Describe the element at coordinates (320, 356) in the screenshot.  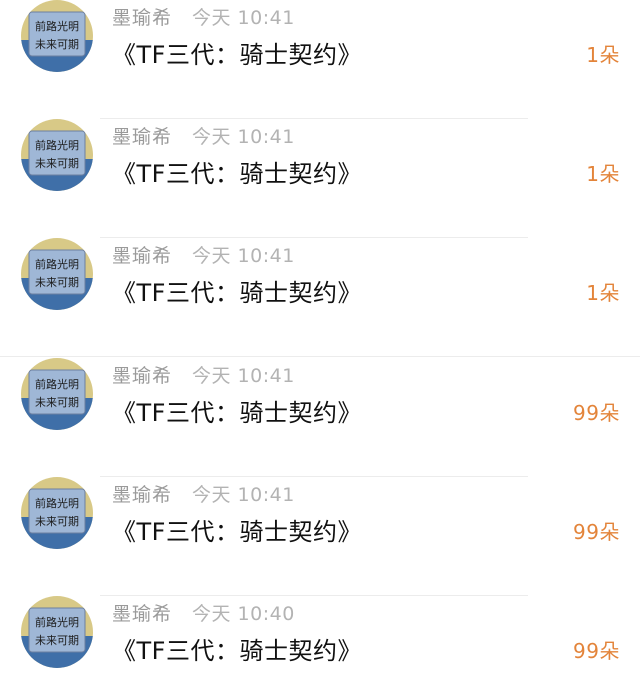
I see `divider` at that location.